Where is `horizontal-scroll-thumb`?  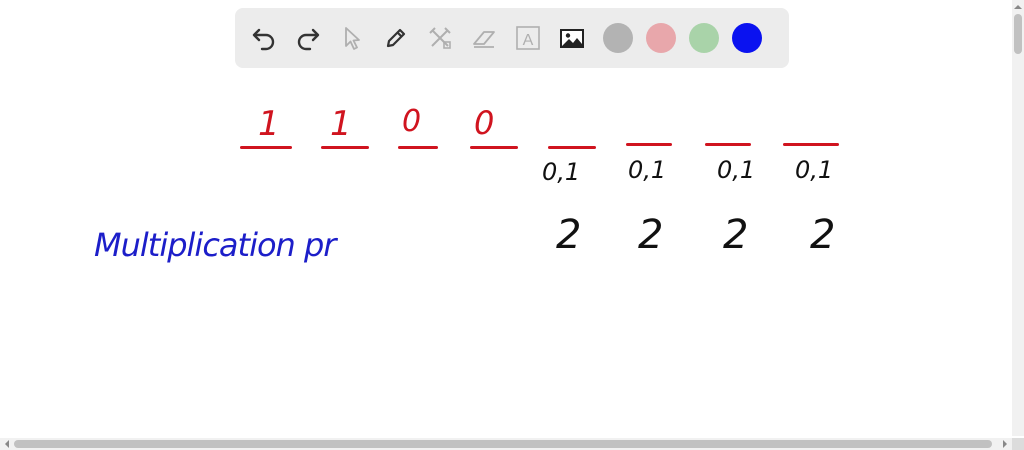 horizontal-scroll-thumb is located at coordinates (503, 444).